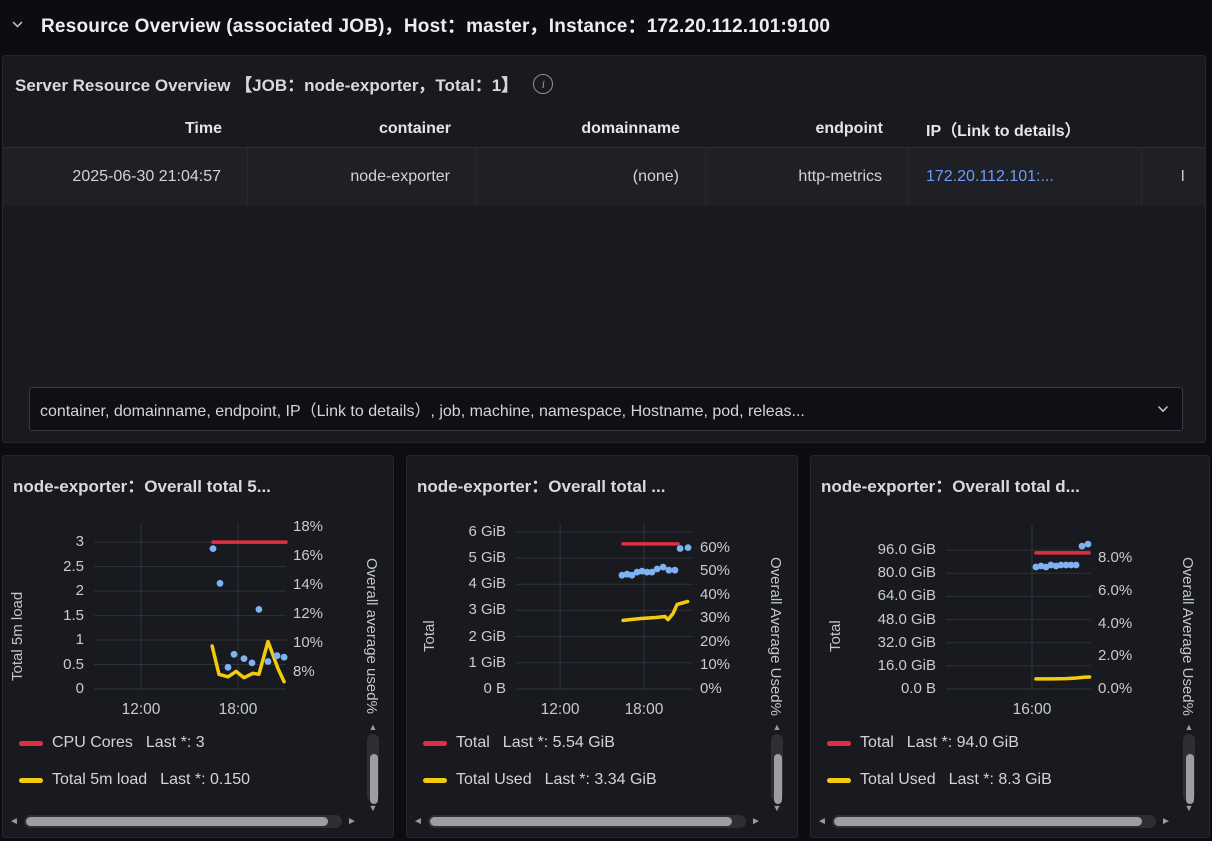  I want to click on column-header-time: Time, so click(125, 129).